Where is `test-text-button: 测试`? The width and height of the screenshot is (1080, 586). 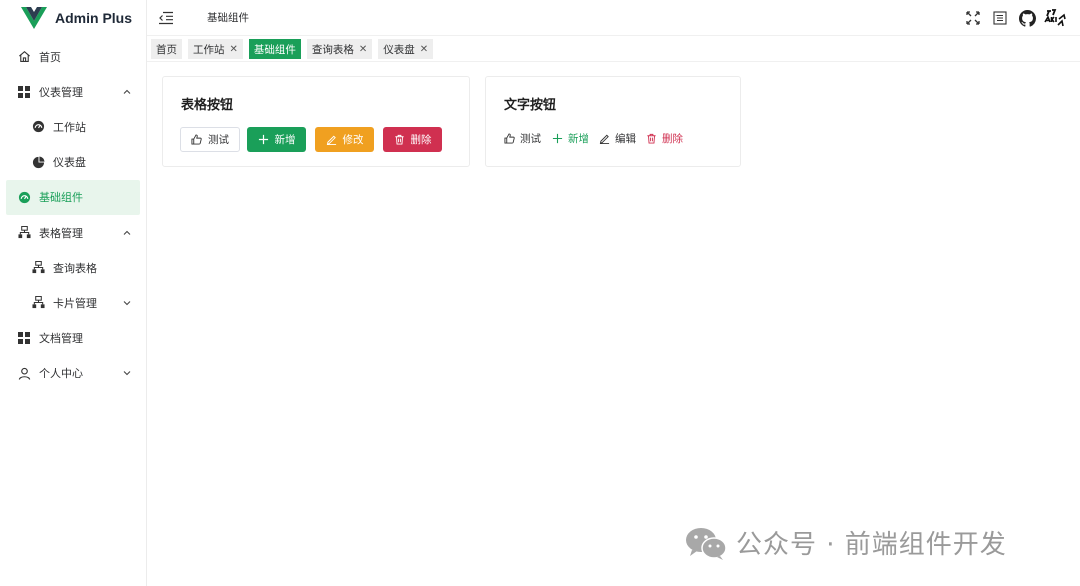
test-text-button: 测试 is located at coordinates (522, 138).